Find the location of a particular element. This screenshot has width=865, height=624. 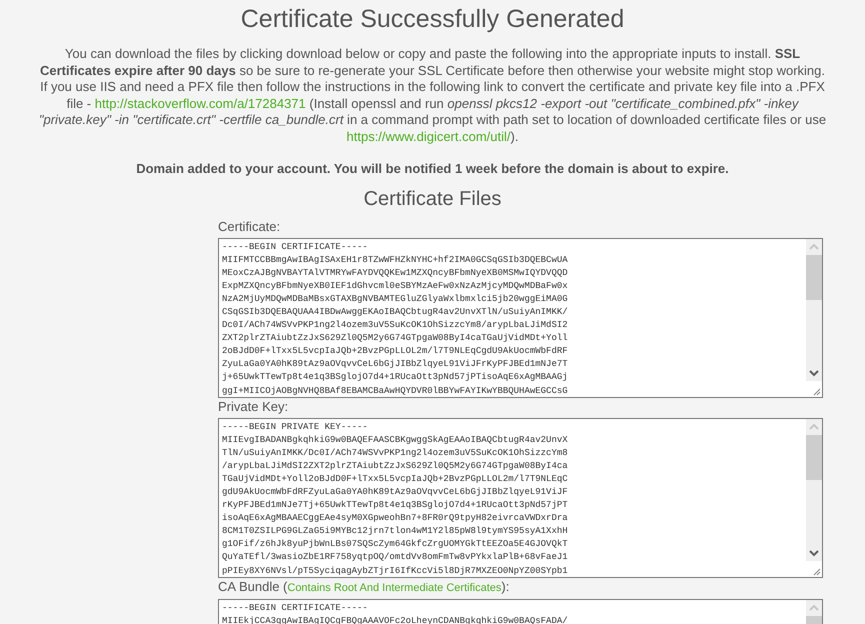

text-line: isoAqE6xAgMBAAECggEAe4syM0XGpweohBn7+8FR0rQ9tpyH82eivrcaVWDxrDra is located at coordinates (395, 519).